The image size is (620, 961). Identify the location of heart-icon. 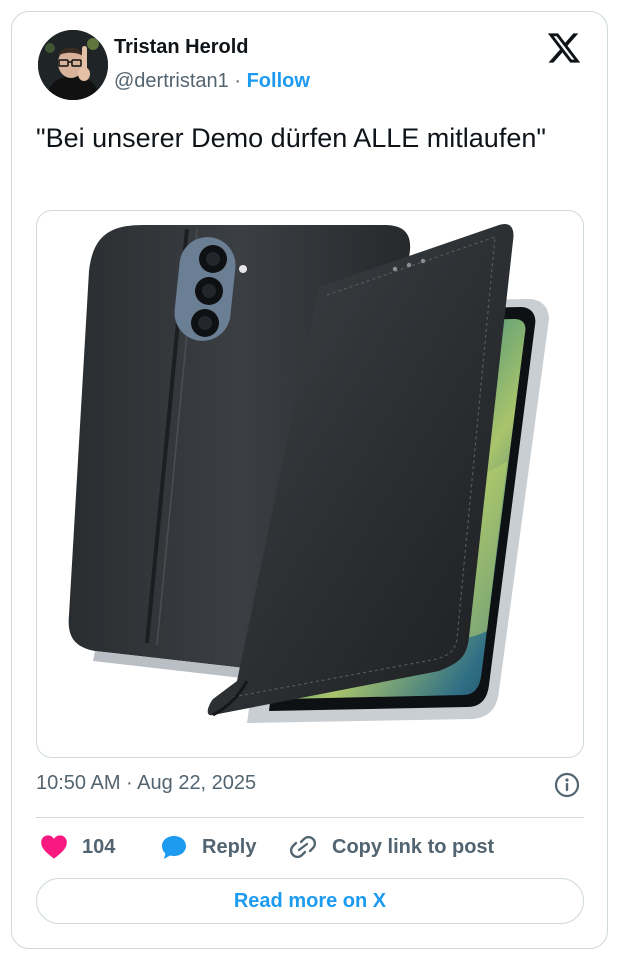
(54, 847).